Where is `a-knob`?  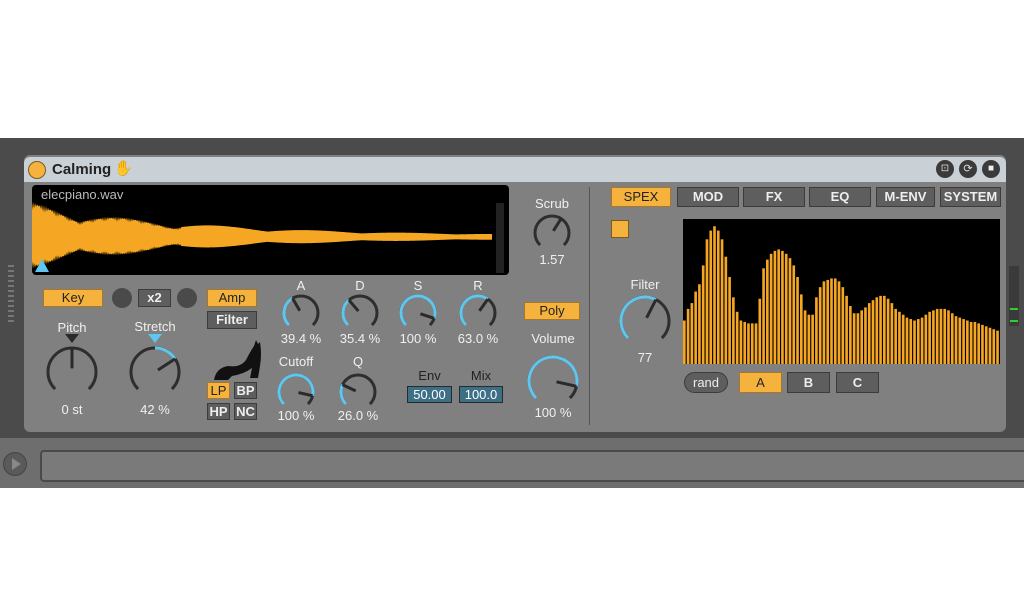 a-knob is located at coordinates (301, 313).